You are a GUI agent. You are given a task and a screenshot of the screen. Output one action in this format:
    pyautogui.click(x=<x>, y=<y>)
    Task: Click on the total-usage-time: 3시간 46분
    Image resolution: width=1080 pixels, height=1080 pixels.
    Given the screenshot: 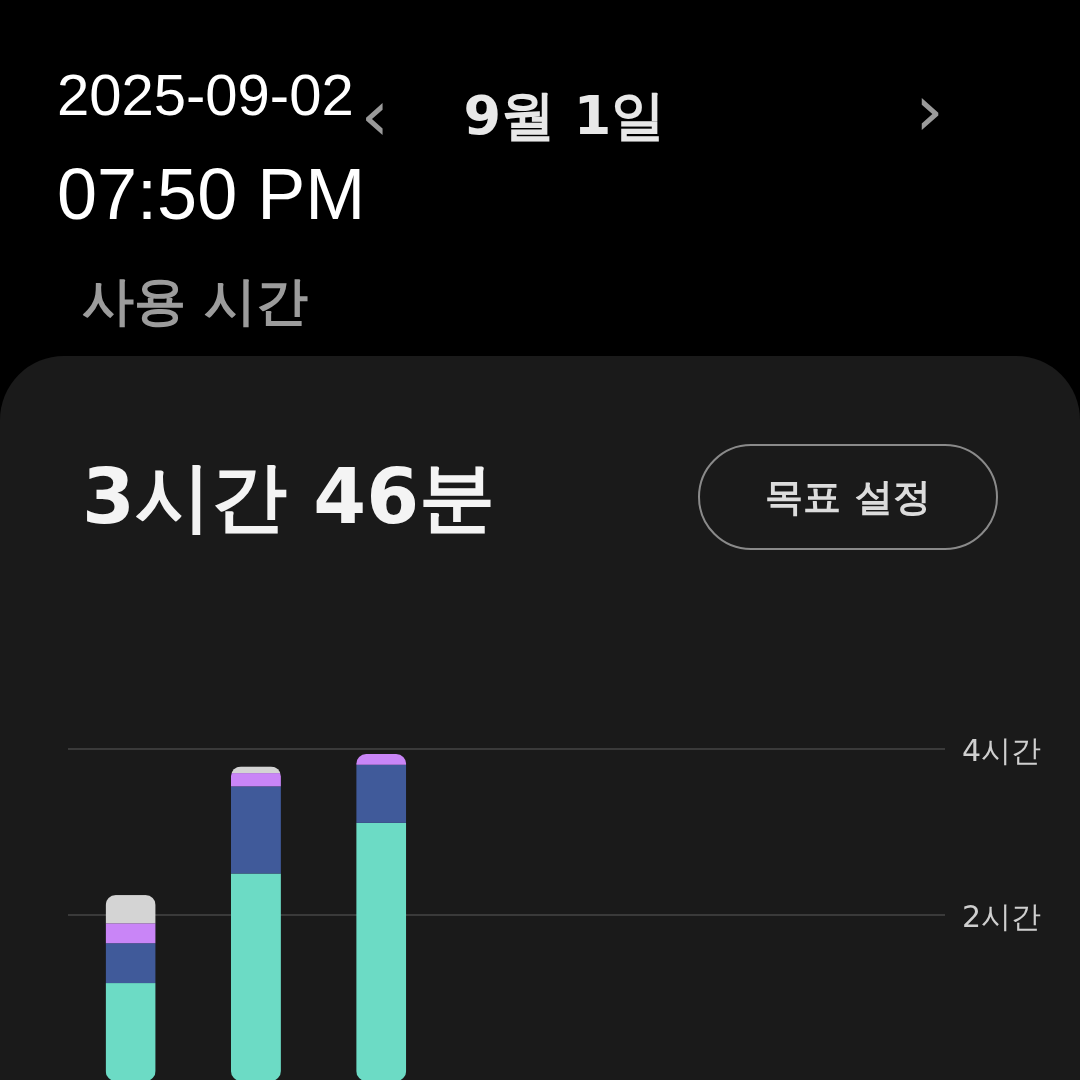 What is the action you would take?
    pyautogui.click(x=288, y=497)
    